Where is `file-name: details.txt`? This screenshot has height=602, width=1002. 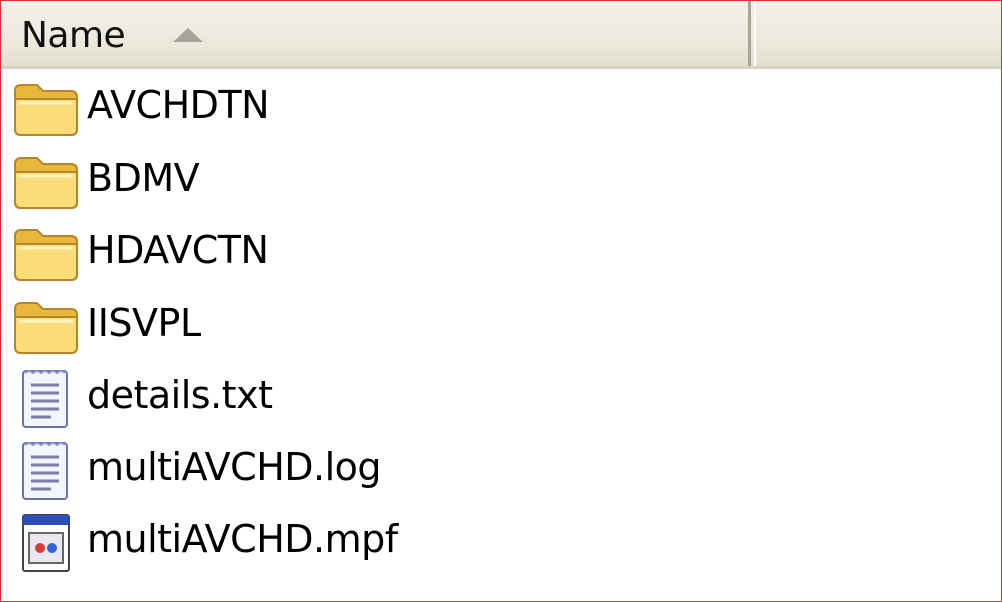 file-name: details.txt is located at coordinates (180, 395).